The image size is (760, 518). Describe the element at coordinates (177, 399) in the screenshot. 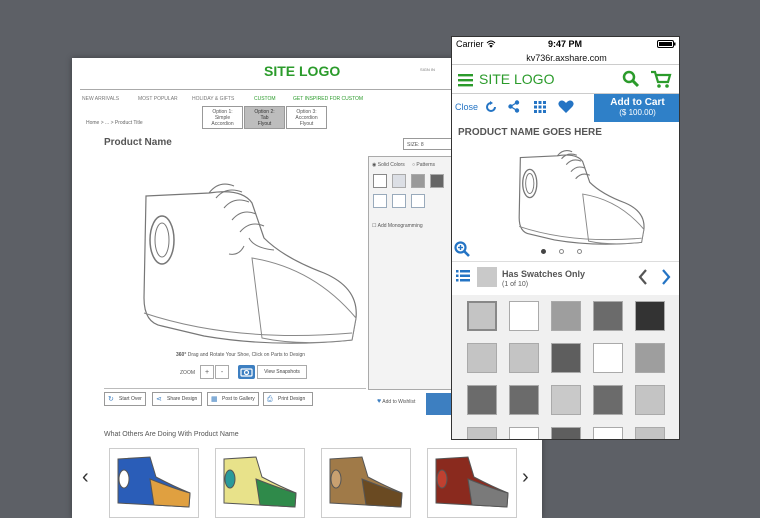

I see `share-design-button: ⋖ Share Design` at that location.